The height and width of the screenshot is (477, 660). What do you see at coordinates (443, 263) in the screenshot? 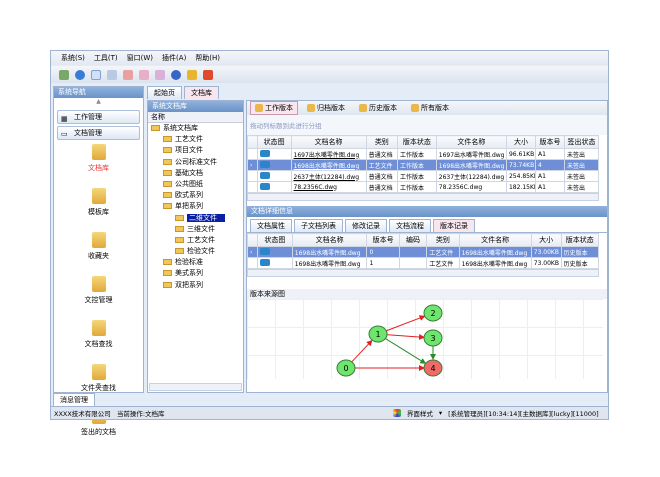
I see `table-cell: 工艺文件` at bounding box center [443, 263].